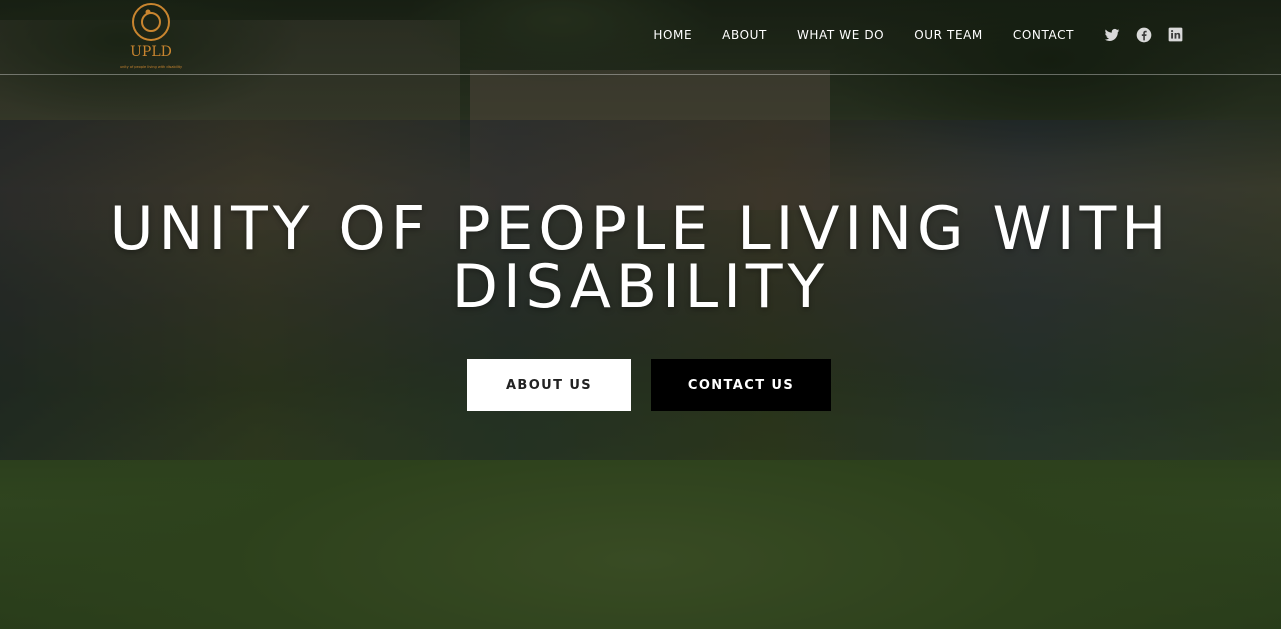 The height and width of the screenshot is (629, 1281). What do you see at coordinates (640, 229) in the screenshot?
I see `hero-title-line-1: UNITY OF PEOPLE LIVING WITH` at bounding box center [640, 229].